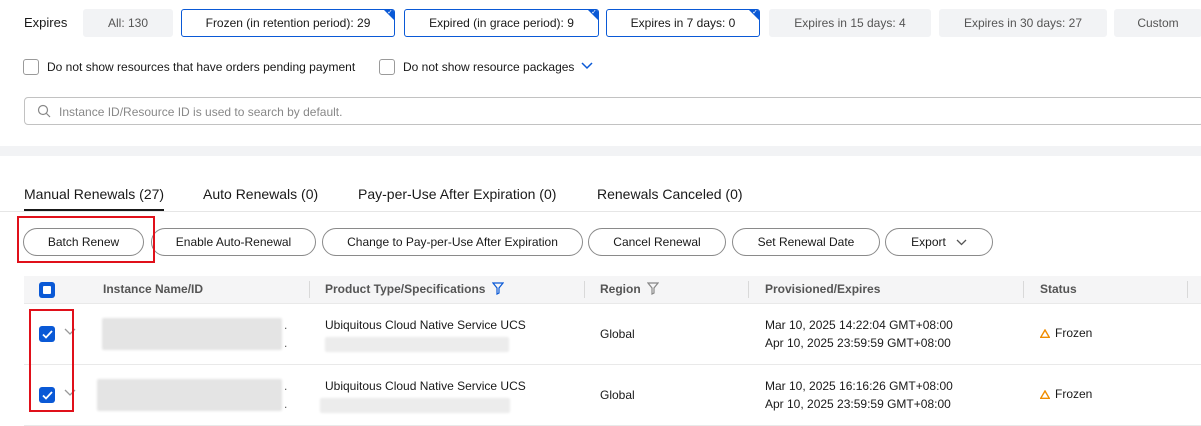 This screenshot has height=426, width=1201. I want to click on chip-all: All: 130, so click(128, 23).